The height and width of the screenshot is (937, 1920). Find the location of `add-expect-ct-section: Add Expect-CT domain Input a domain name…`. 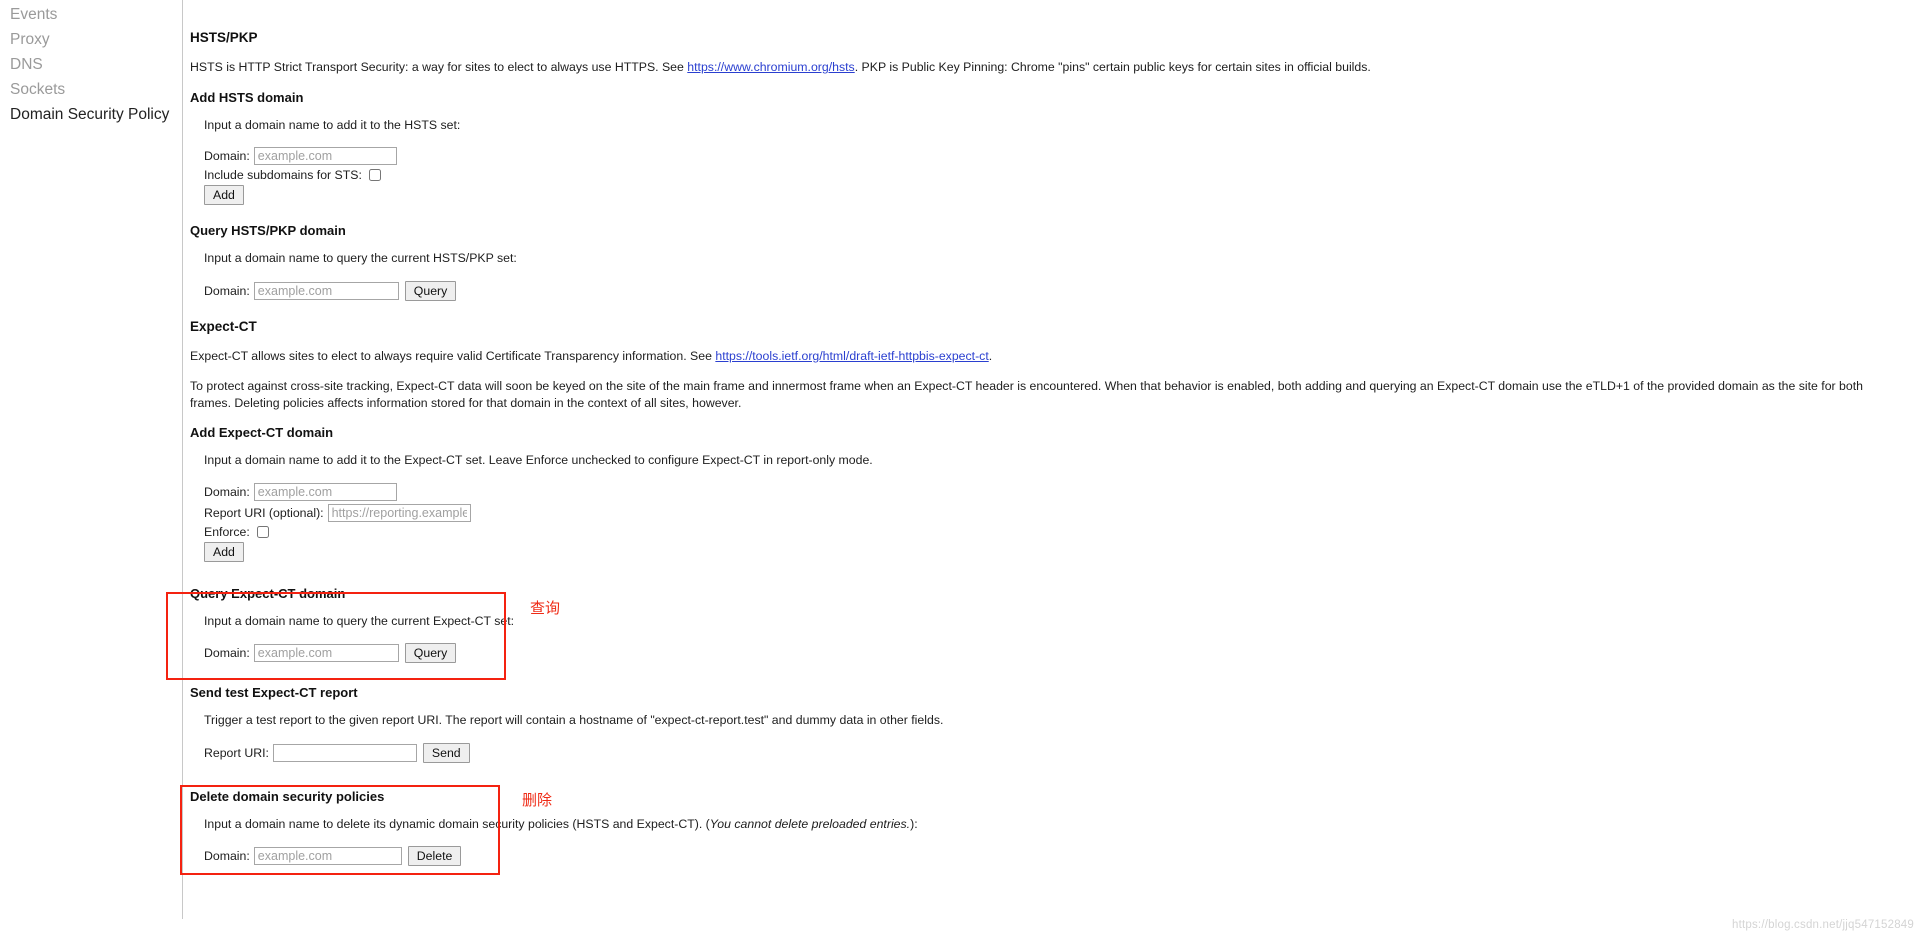

add-expect-ct-section: Add Expect-CT domain Input a domain name… is located at coordinates (1055, 493).